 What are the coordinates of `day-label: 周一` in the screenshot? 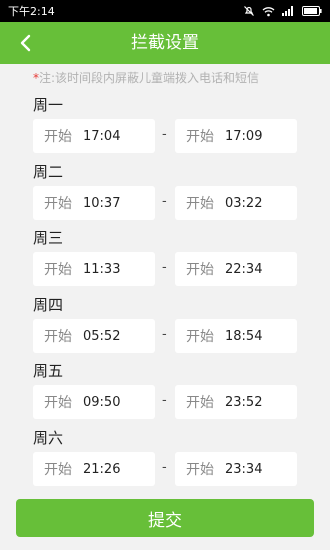 It's located at (48, 105).